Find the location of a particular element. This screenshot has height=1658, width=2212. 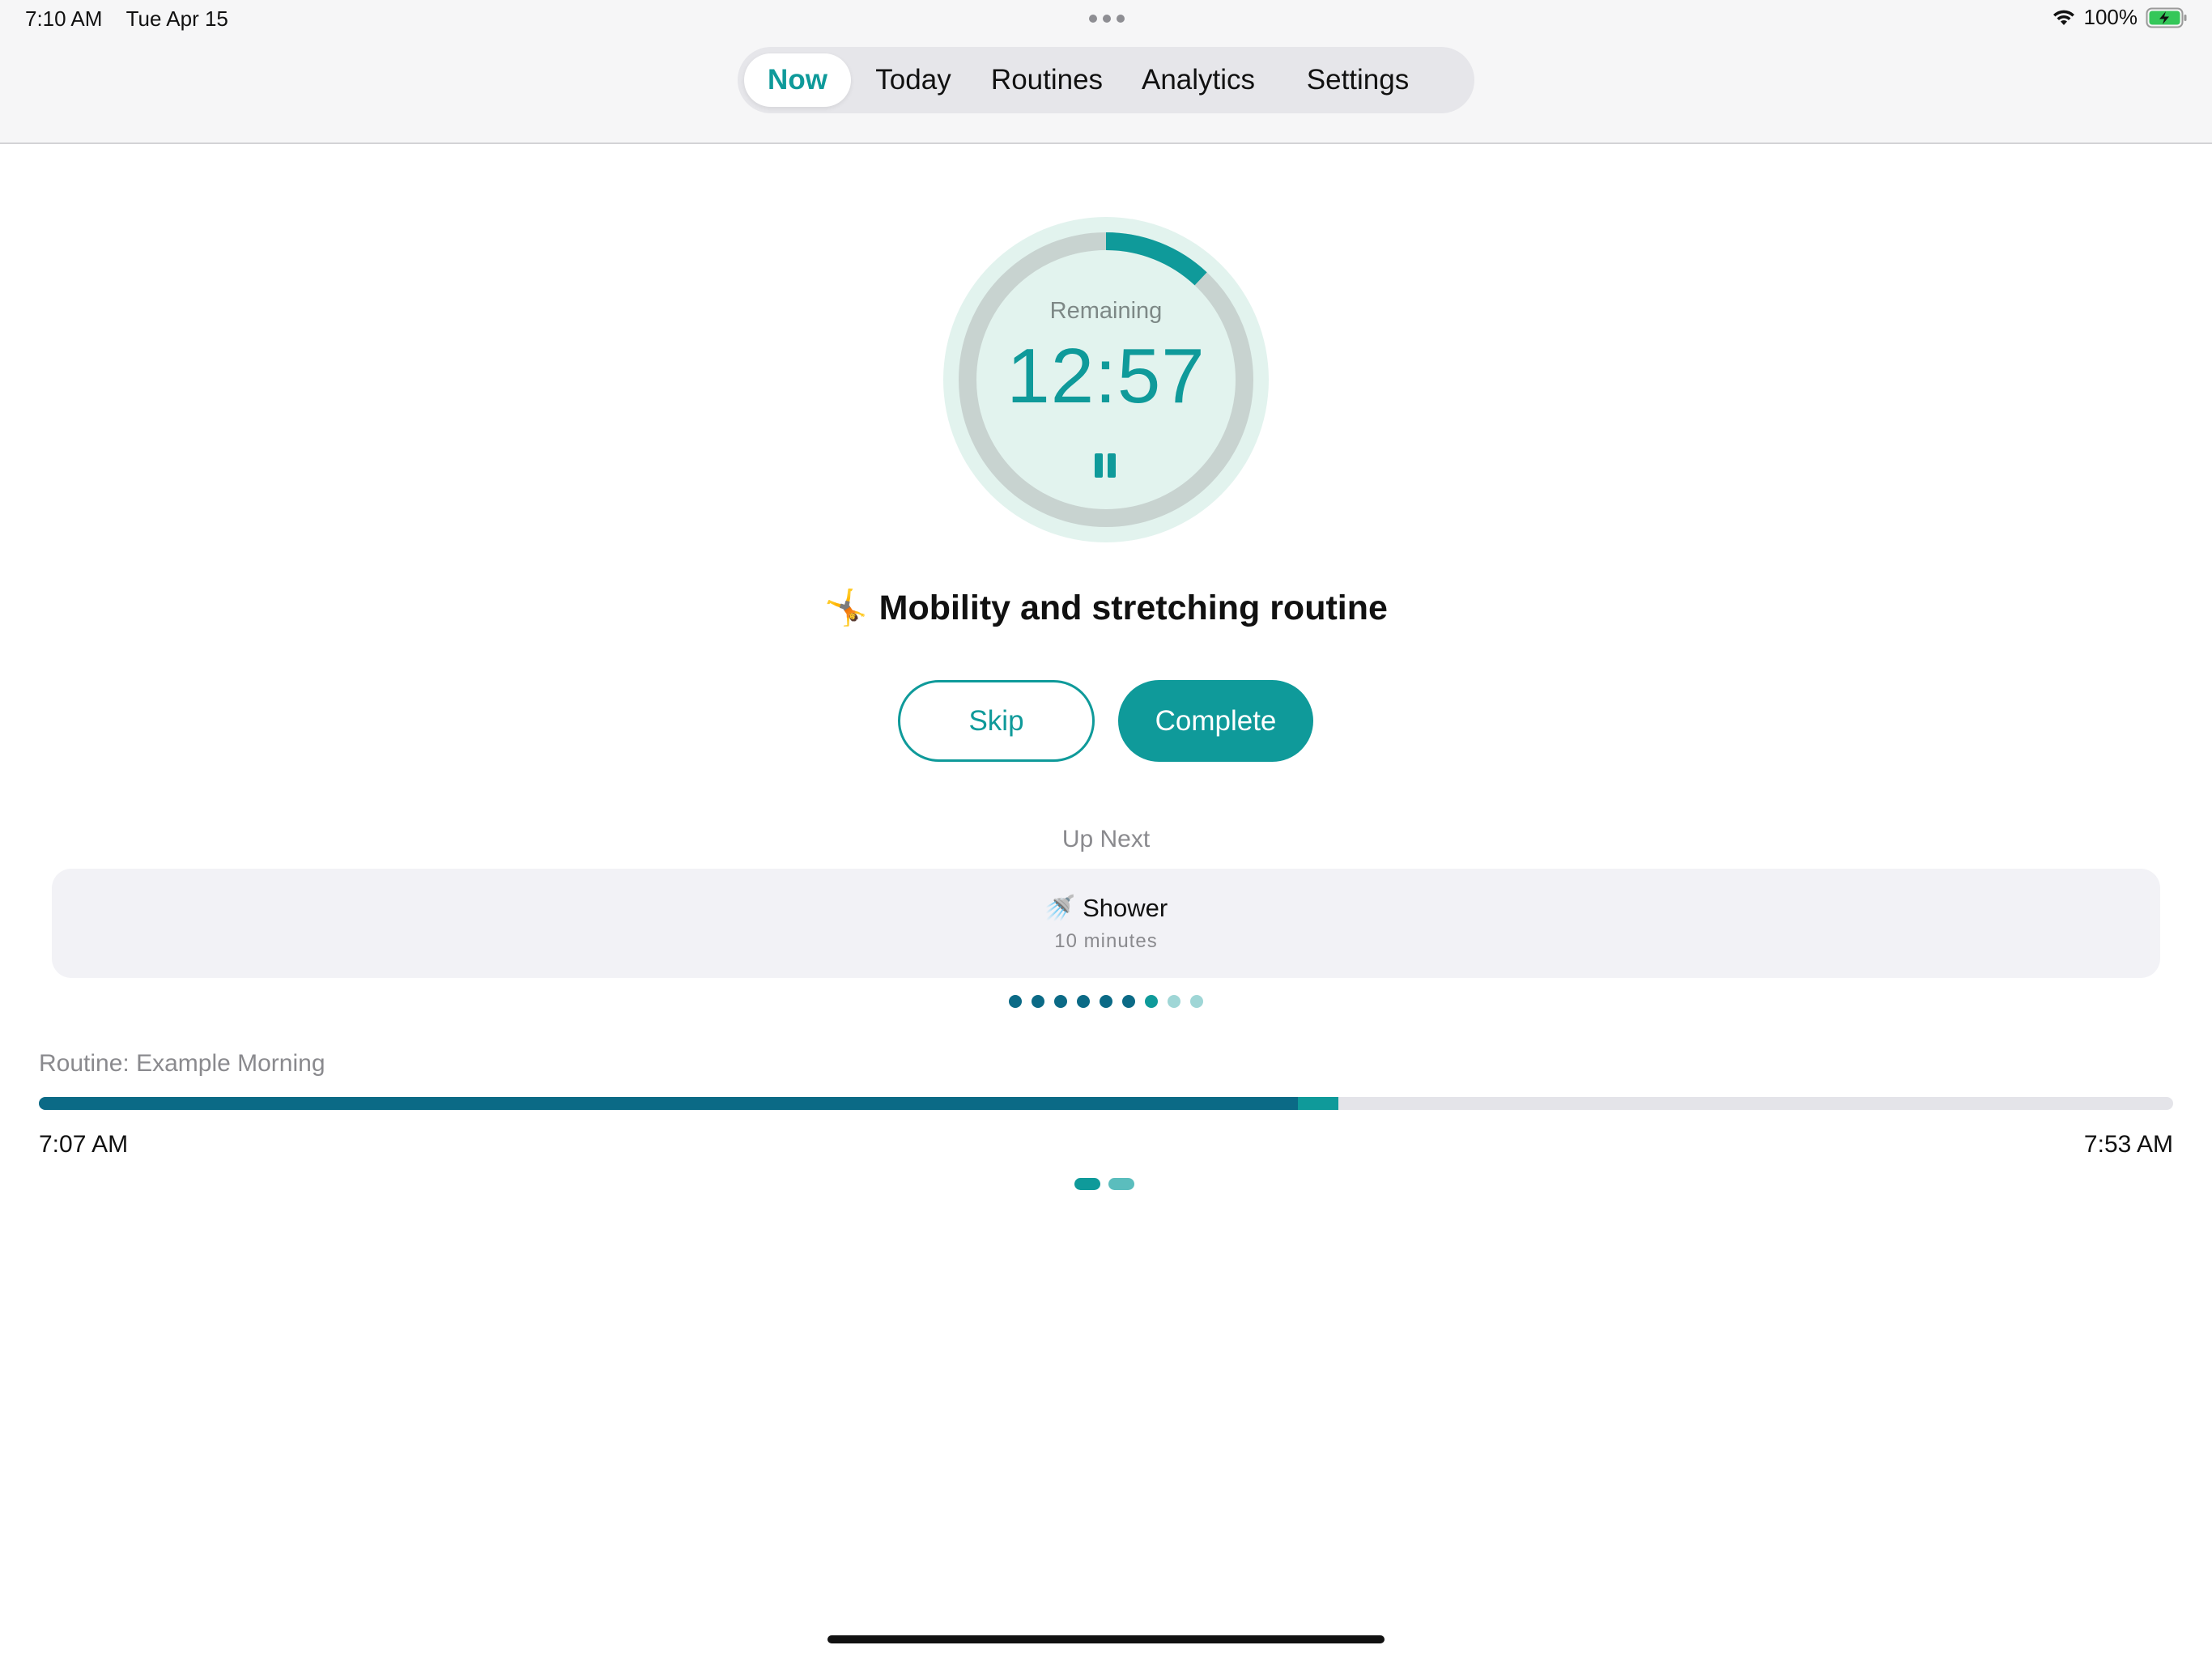

wifi-icon is located at coordinates (2064, 18).